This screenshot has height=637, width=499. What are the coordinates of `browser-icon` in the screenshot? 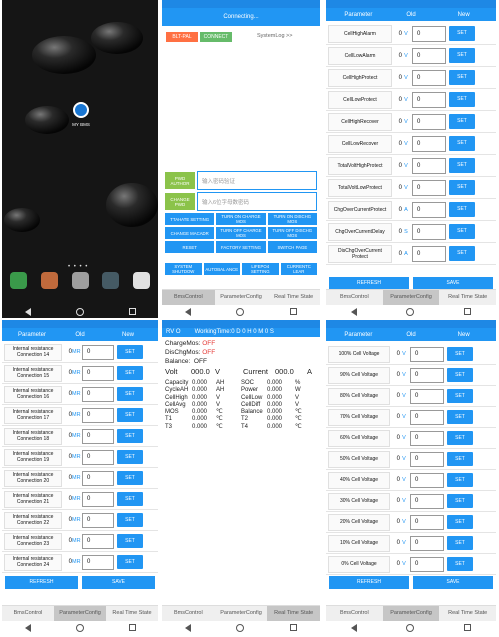 It's located at (111, 280).